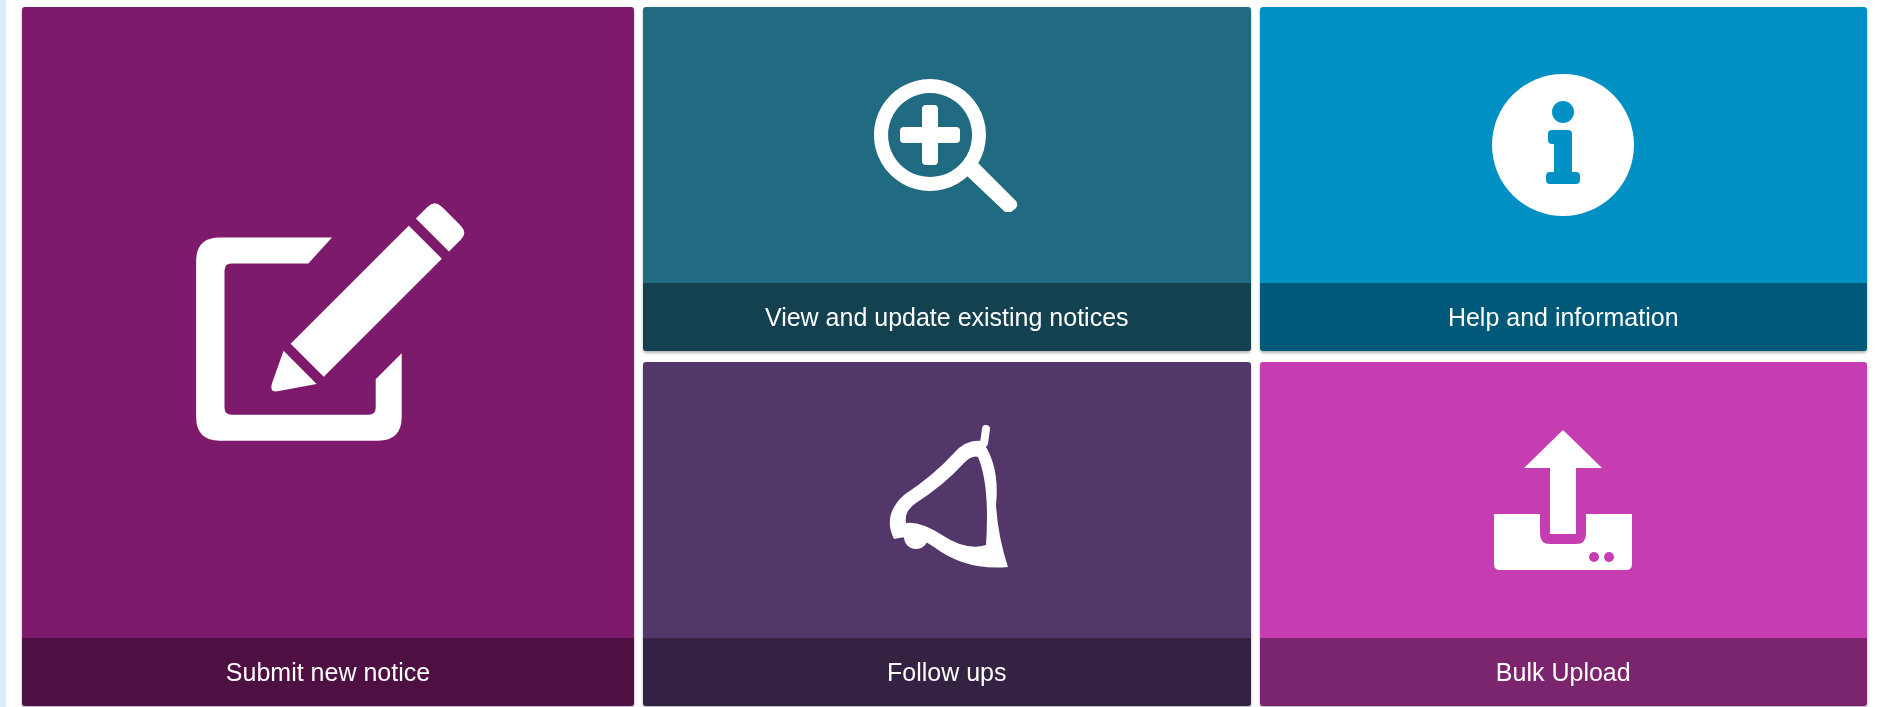 Image resolution: width=1877 pixels, height=707 pixels. Describe the element at coordinates (947, 145) in the screenshot. I see `zoom-in-icon` at that location.